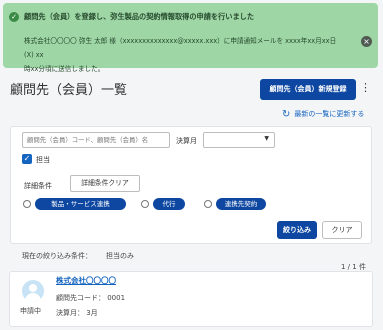  I want to click on search-input: 顧問先（会員）コード、顧問先（会員）名, so click(96, 140).